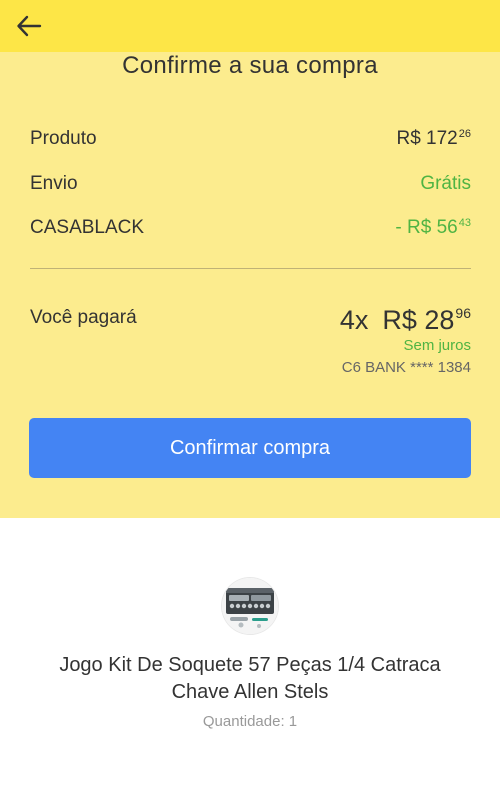 The image size is (500, 790). Describe the element at coordinates (250, 65) in the screenshot. I see `page-title: Confirme a sua compra` at that location.